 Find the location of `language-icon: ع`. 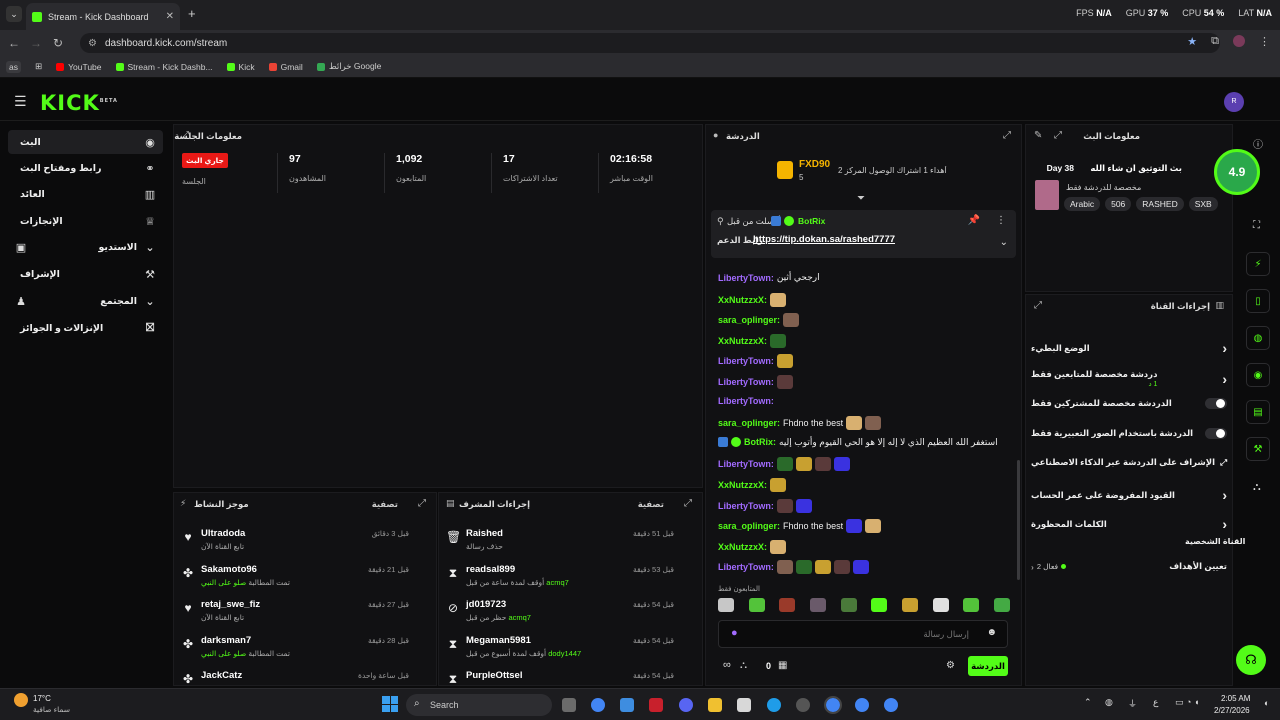

language-icon: ع is located at coordinates (1155, 702).